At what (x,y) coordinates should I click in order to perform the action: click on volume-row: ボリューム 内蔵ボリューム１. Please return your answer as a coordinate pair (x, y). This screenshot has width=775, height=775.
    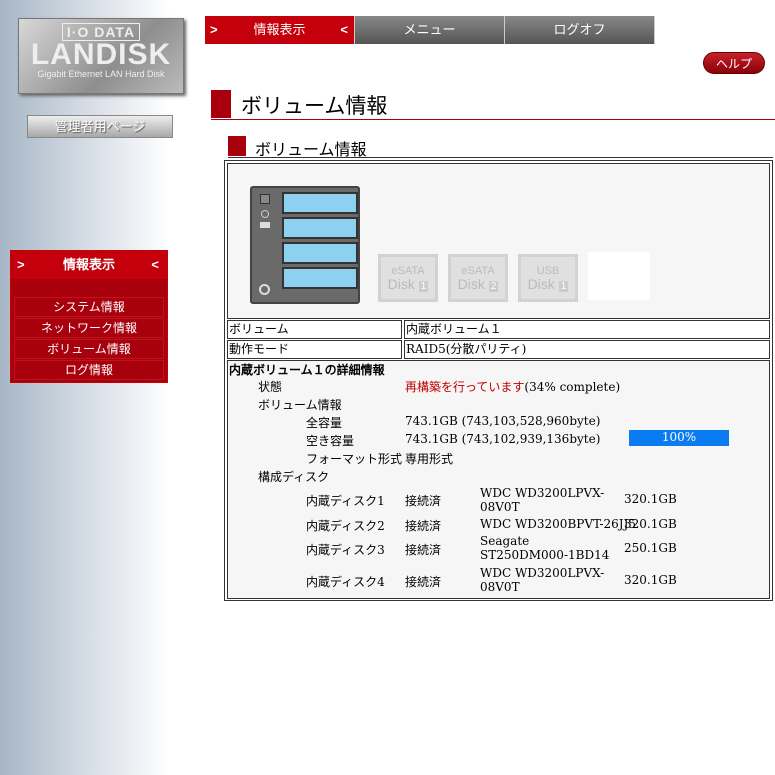
    Looking at the image, I should click on (498, 329).